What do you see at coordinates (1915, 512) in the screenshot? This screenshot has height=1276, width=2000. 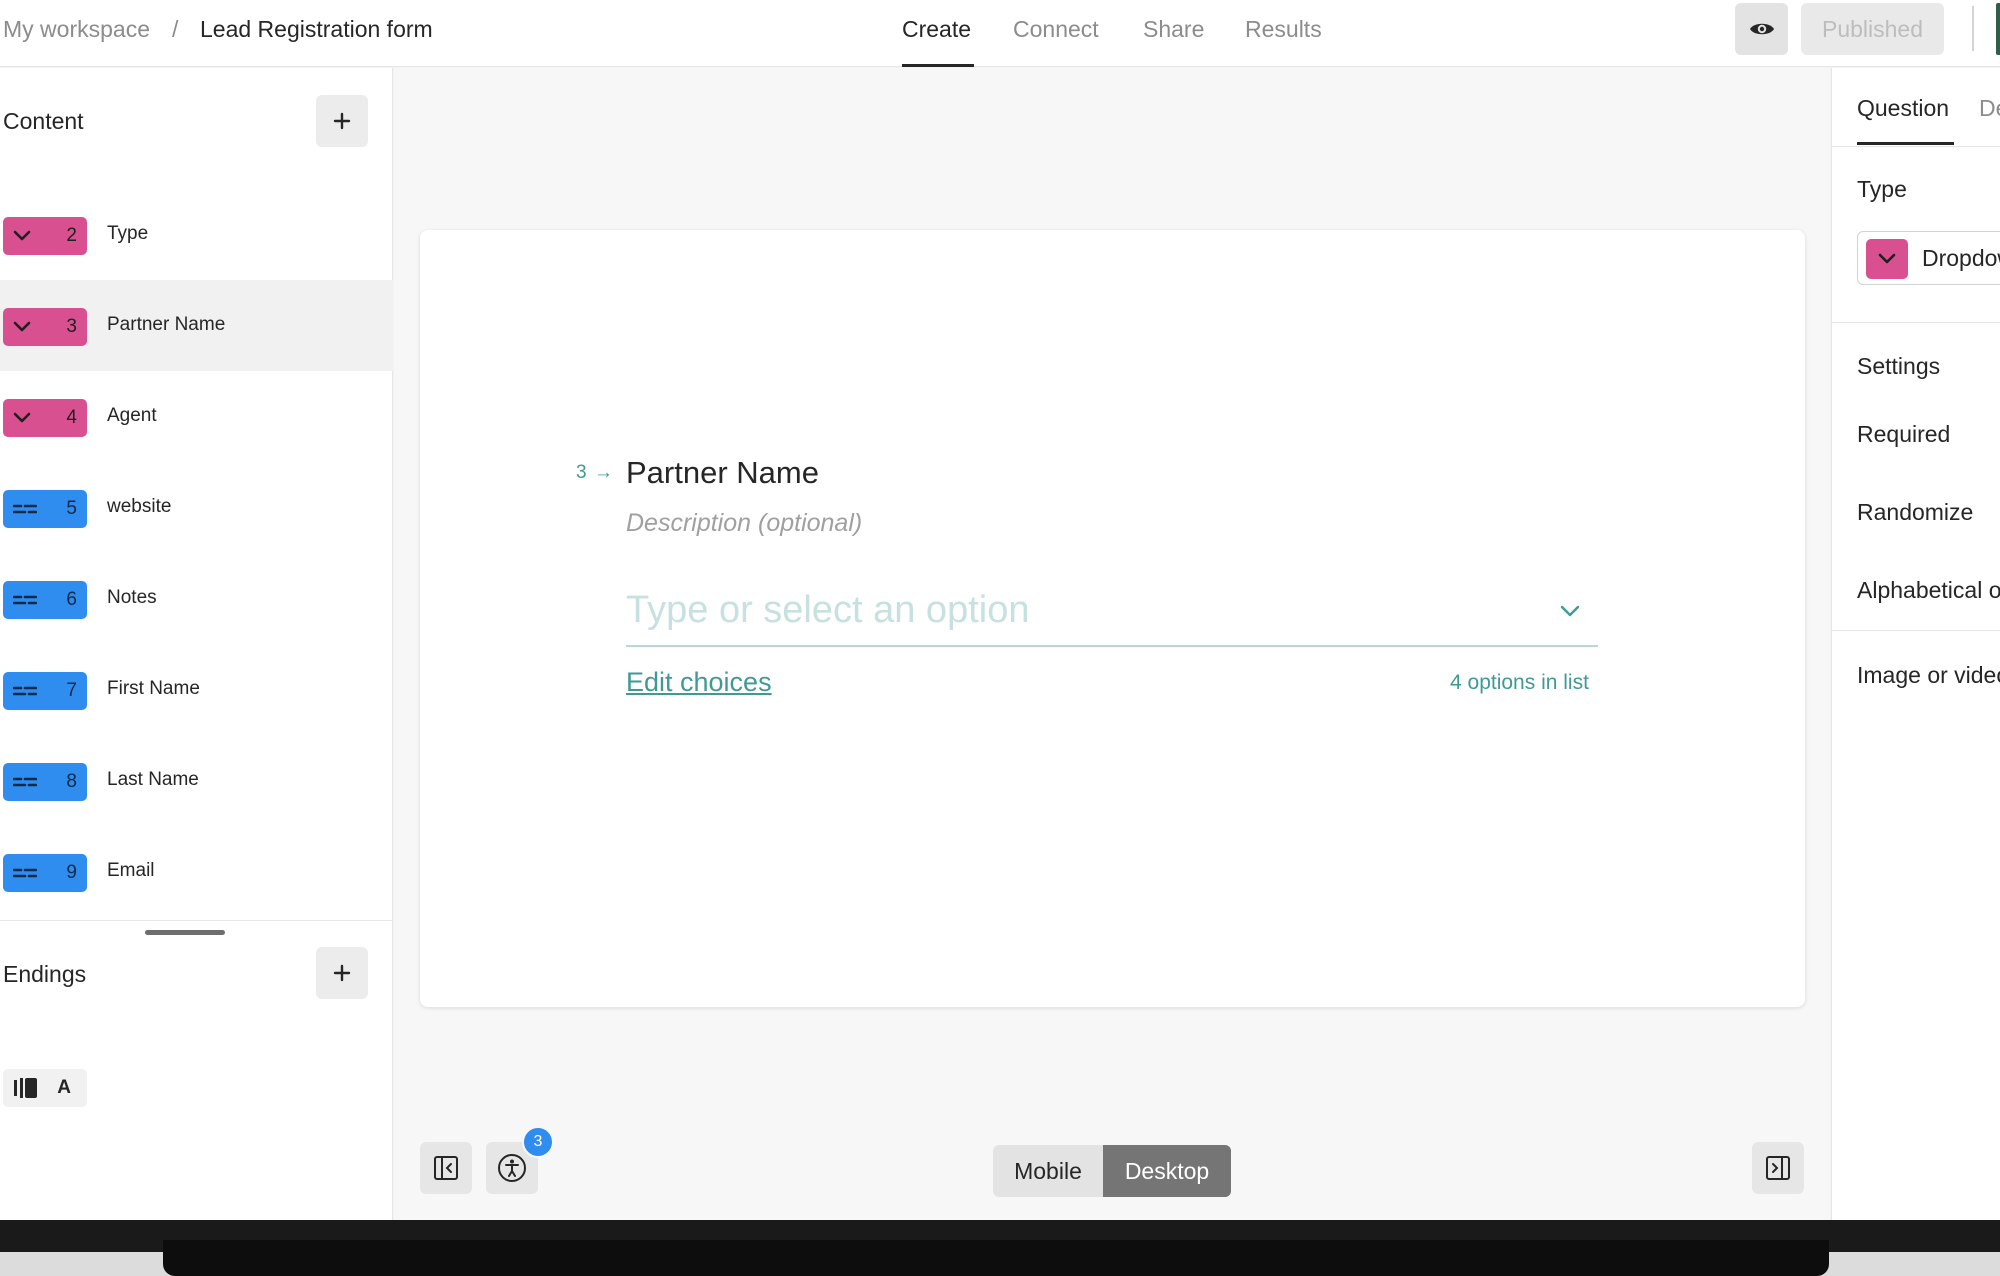 I see `setting-randomize: Randomize` at bounding box center [1915, 512].